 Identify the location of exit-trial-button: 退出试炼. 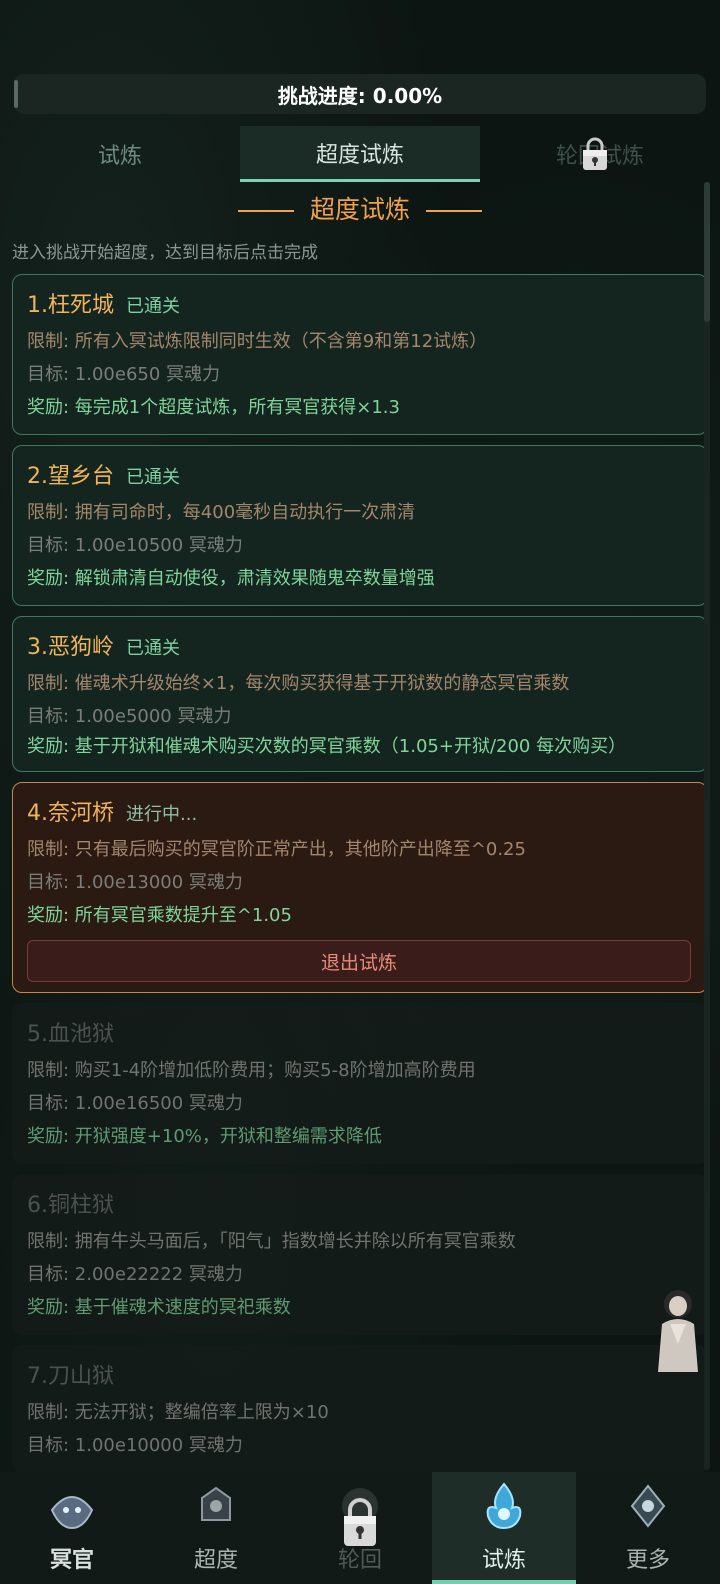
(359, 961).